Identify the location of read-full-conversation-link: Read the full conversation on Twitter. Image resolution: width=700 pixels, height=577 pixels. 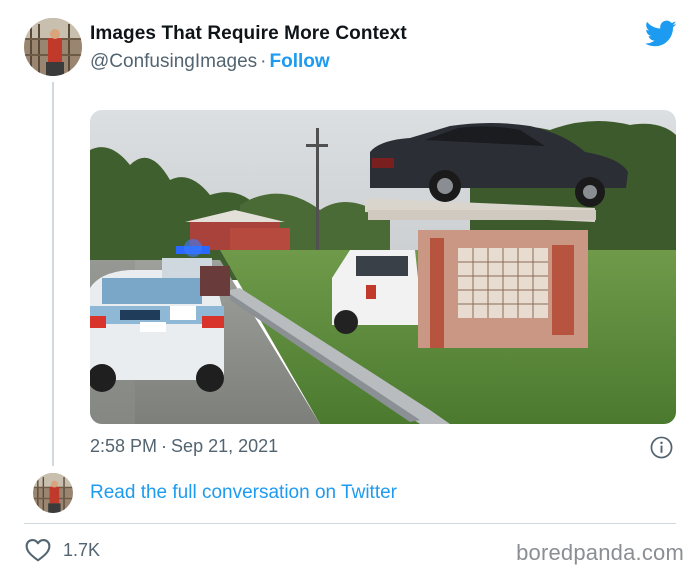
(243, 493).